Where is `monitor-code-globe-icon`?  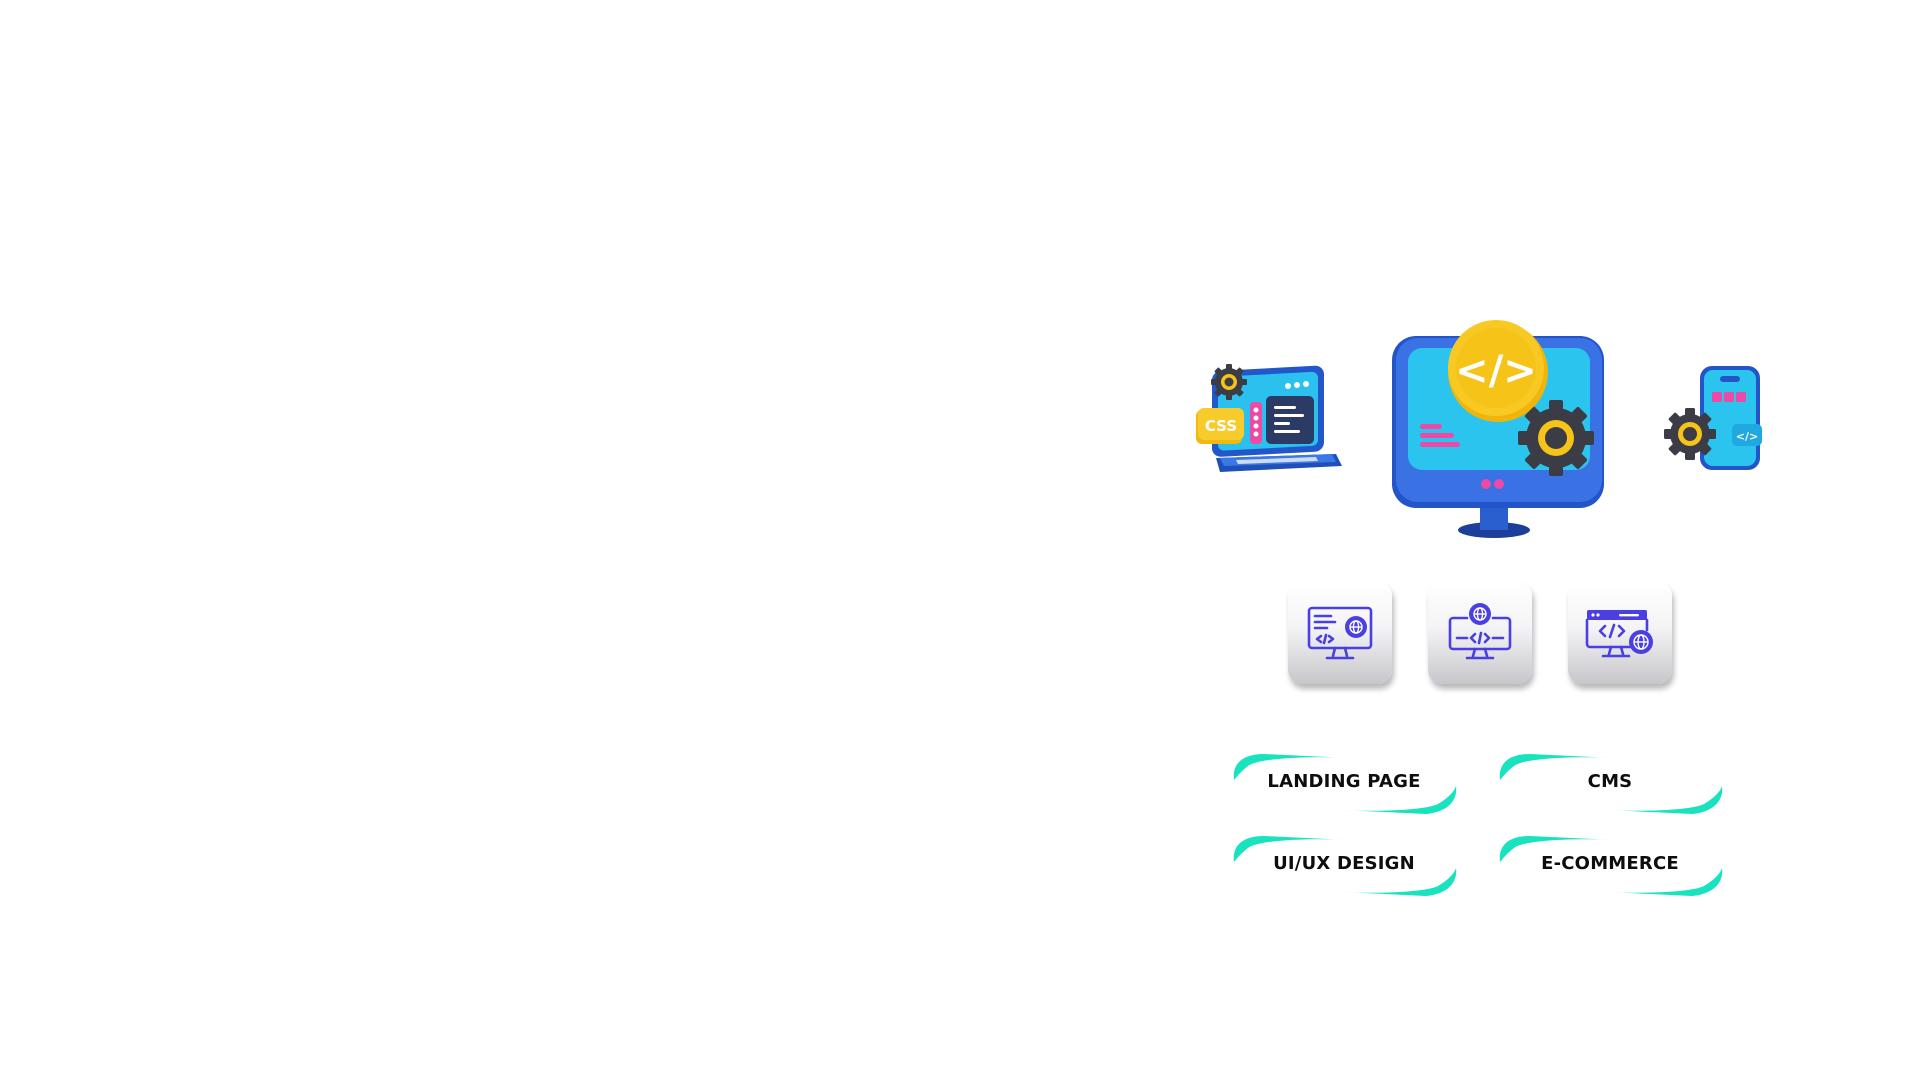
monitor-code-globe-icon is located at coordinates (1340, 633).